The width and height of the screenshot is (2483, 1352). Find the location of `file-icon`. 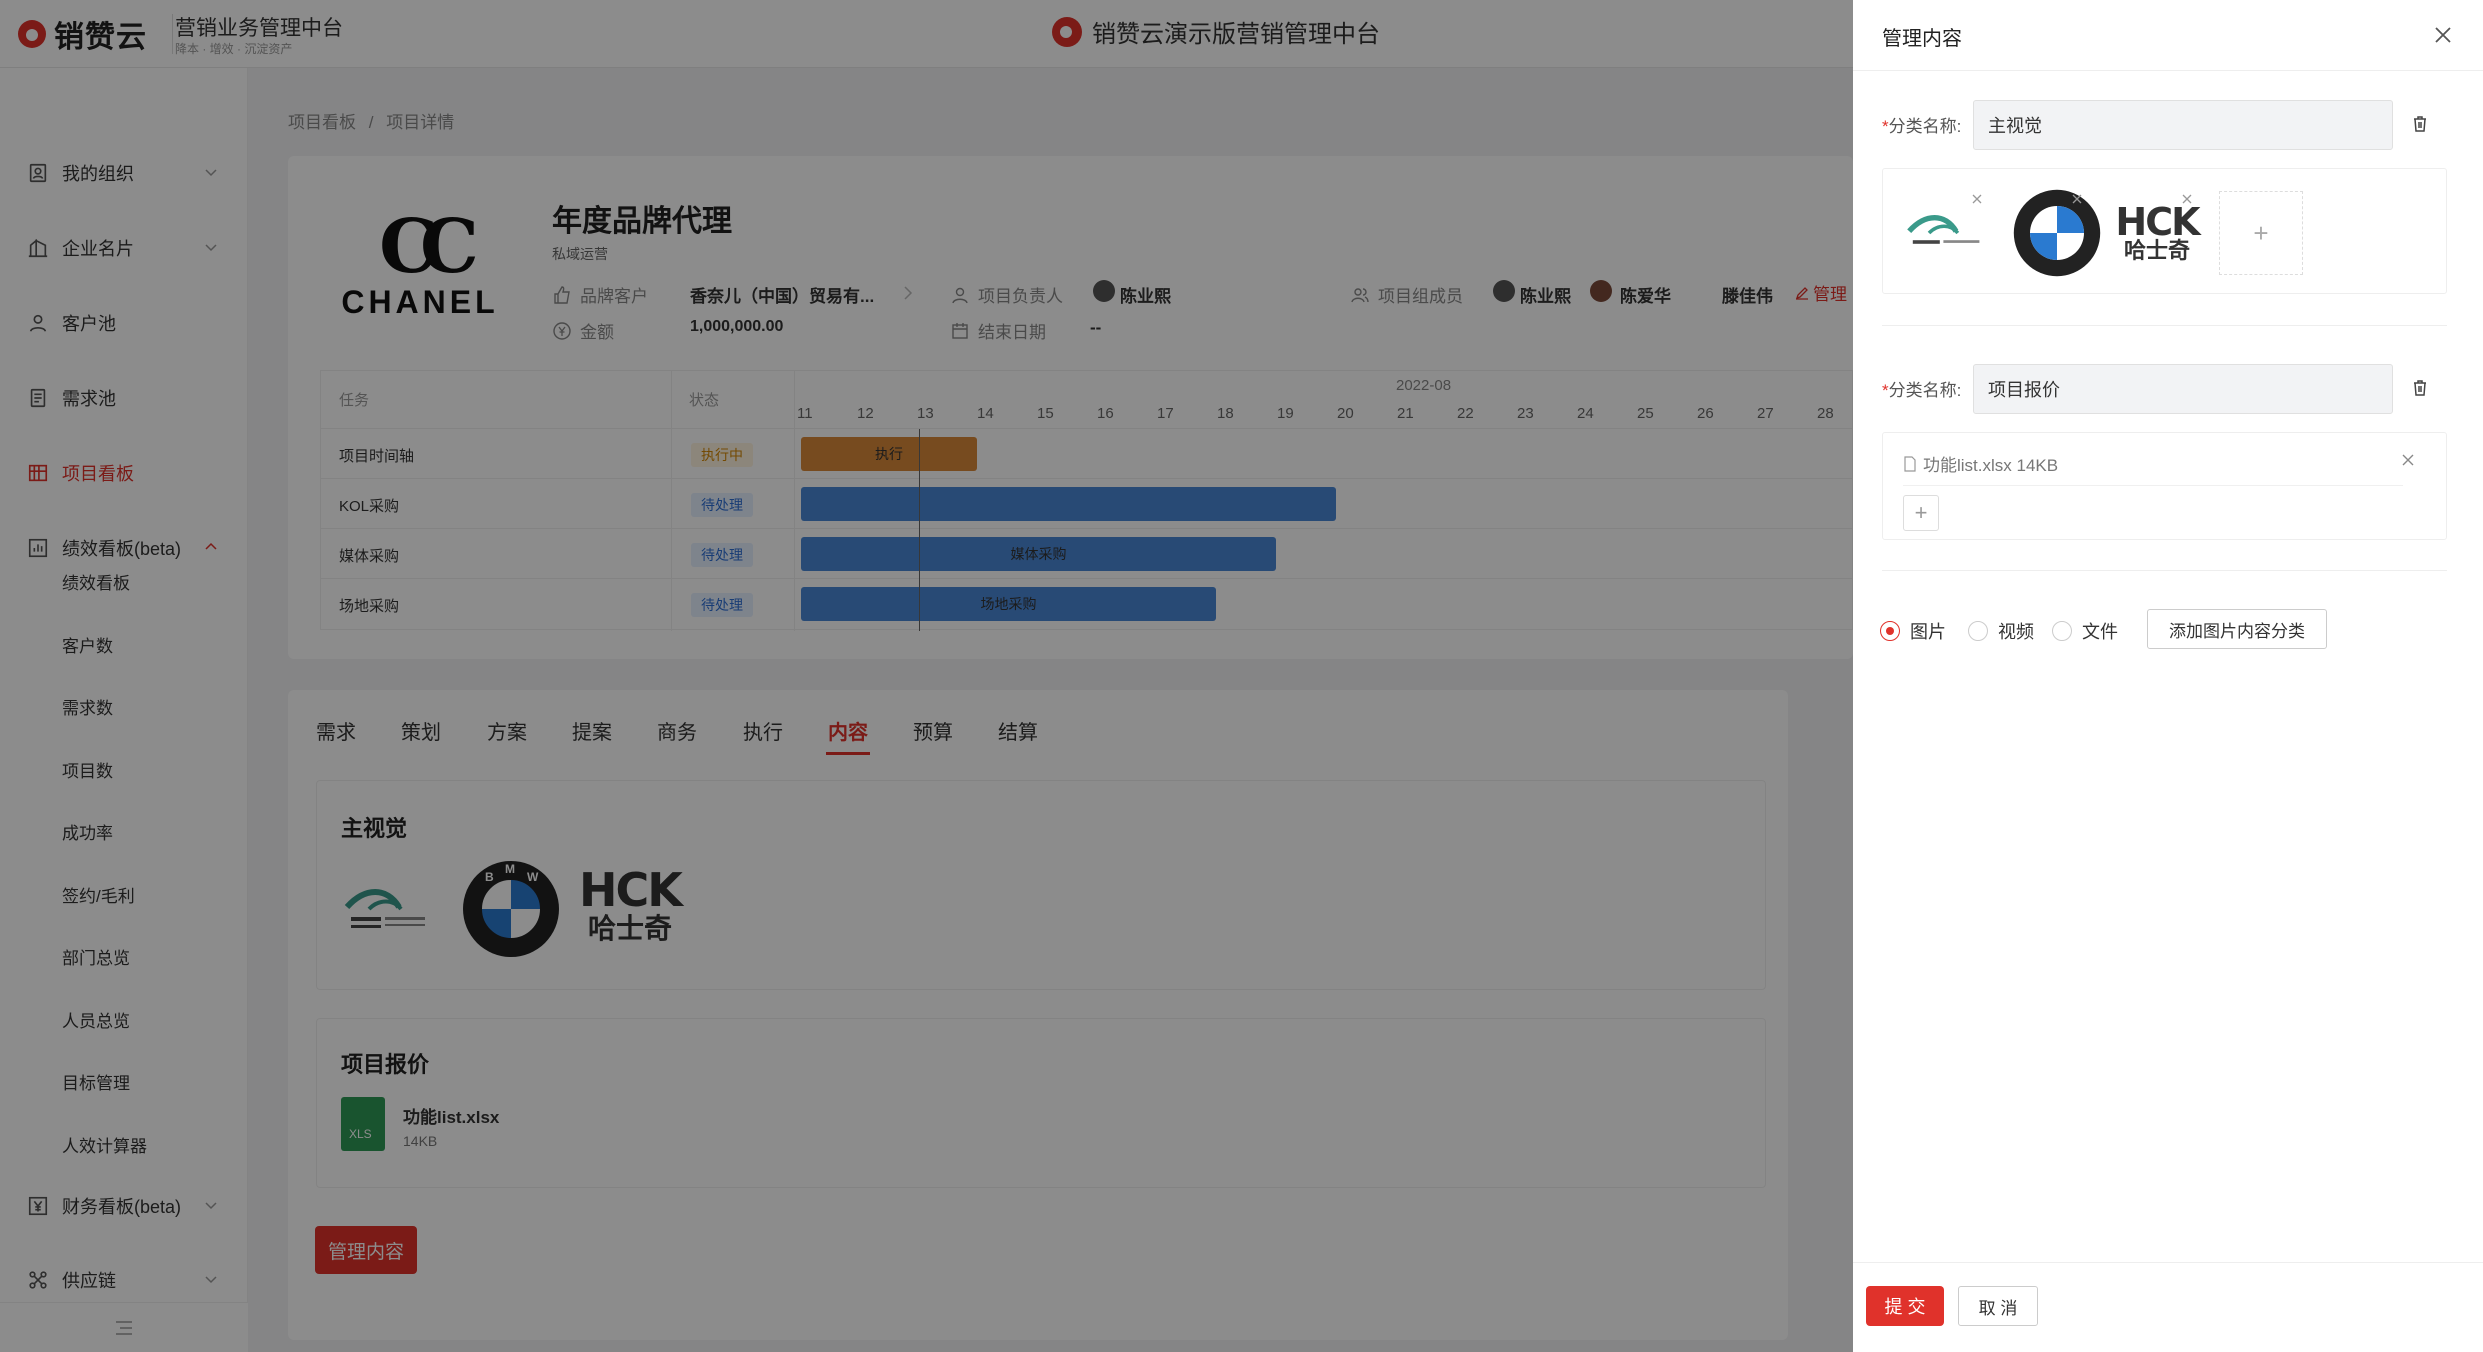

file-icon is located at coordinates (1910, 463).